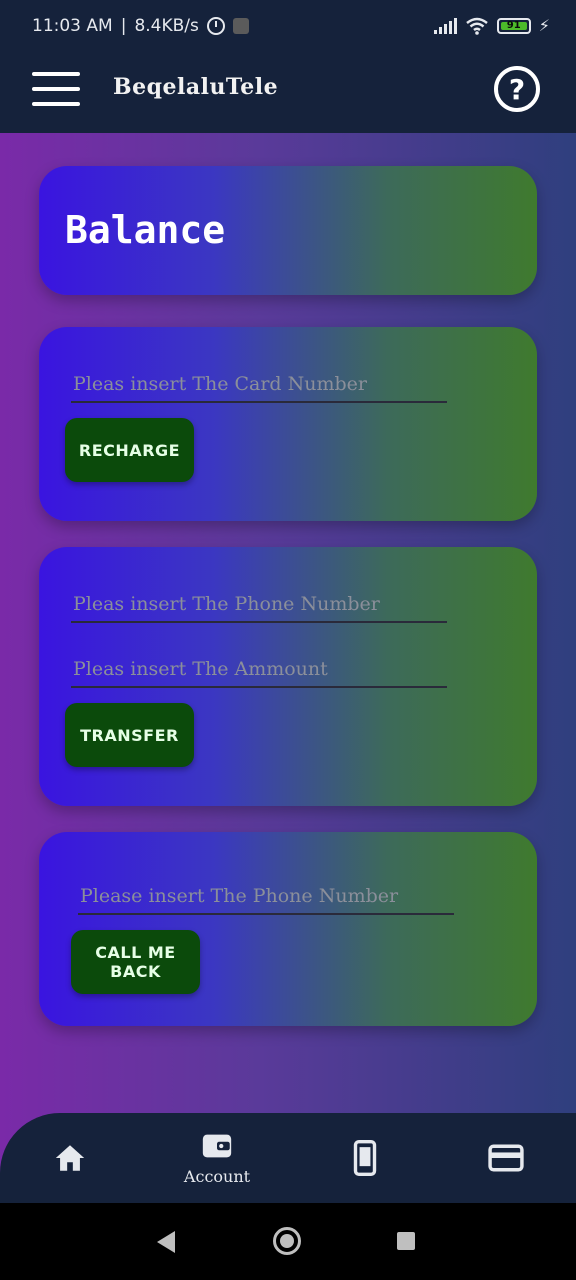 Image resolution: width=576 pixels, height=1280 pixels. Describe the element at coordinates (259, 670) in the screenshot. I see `transfer-amount-input` at that location.